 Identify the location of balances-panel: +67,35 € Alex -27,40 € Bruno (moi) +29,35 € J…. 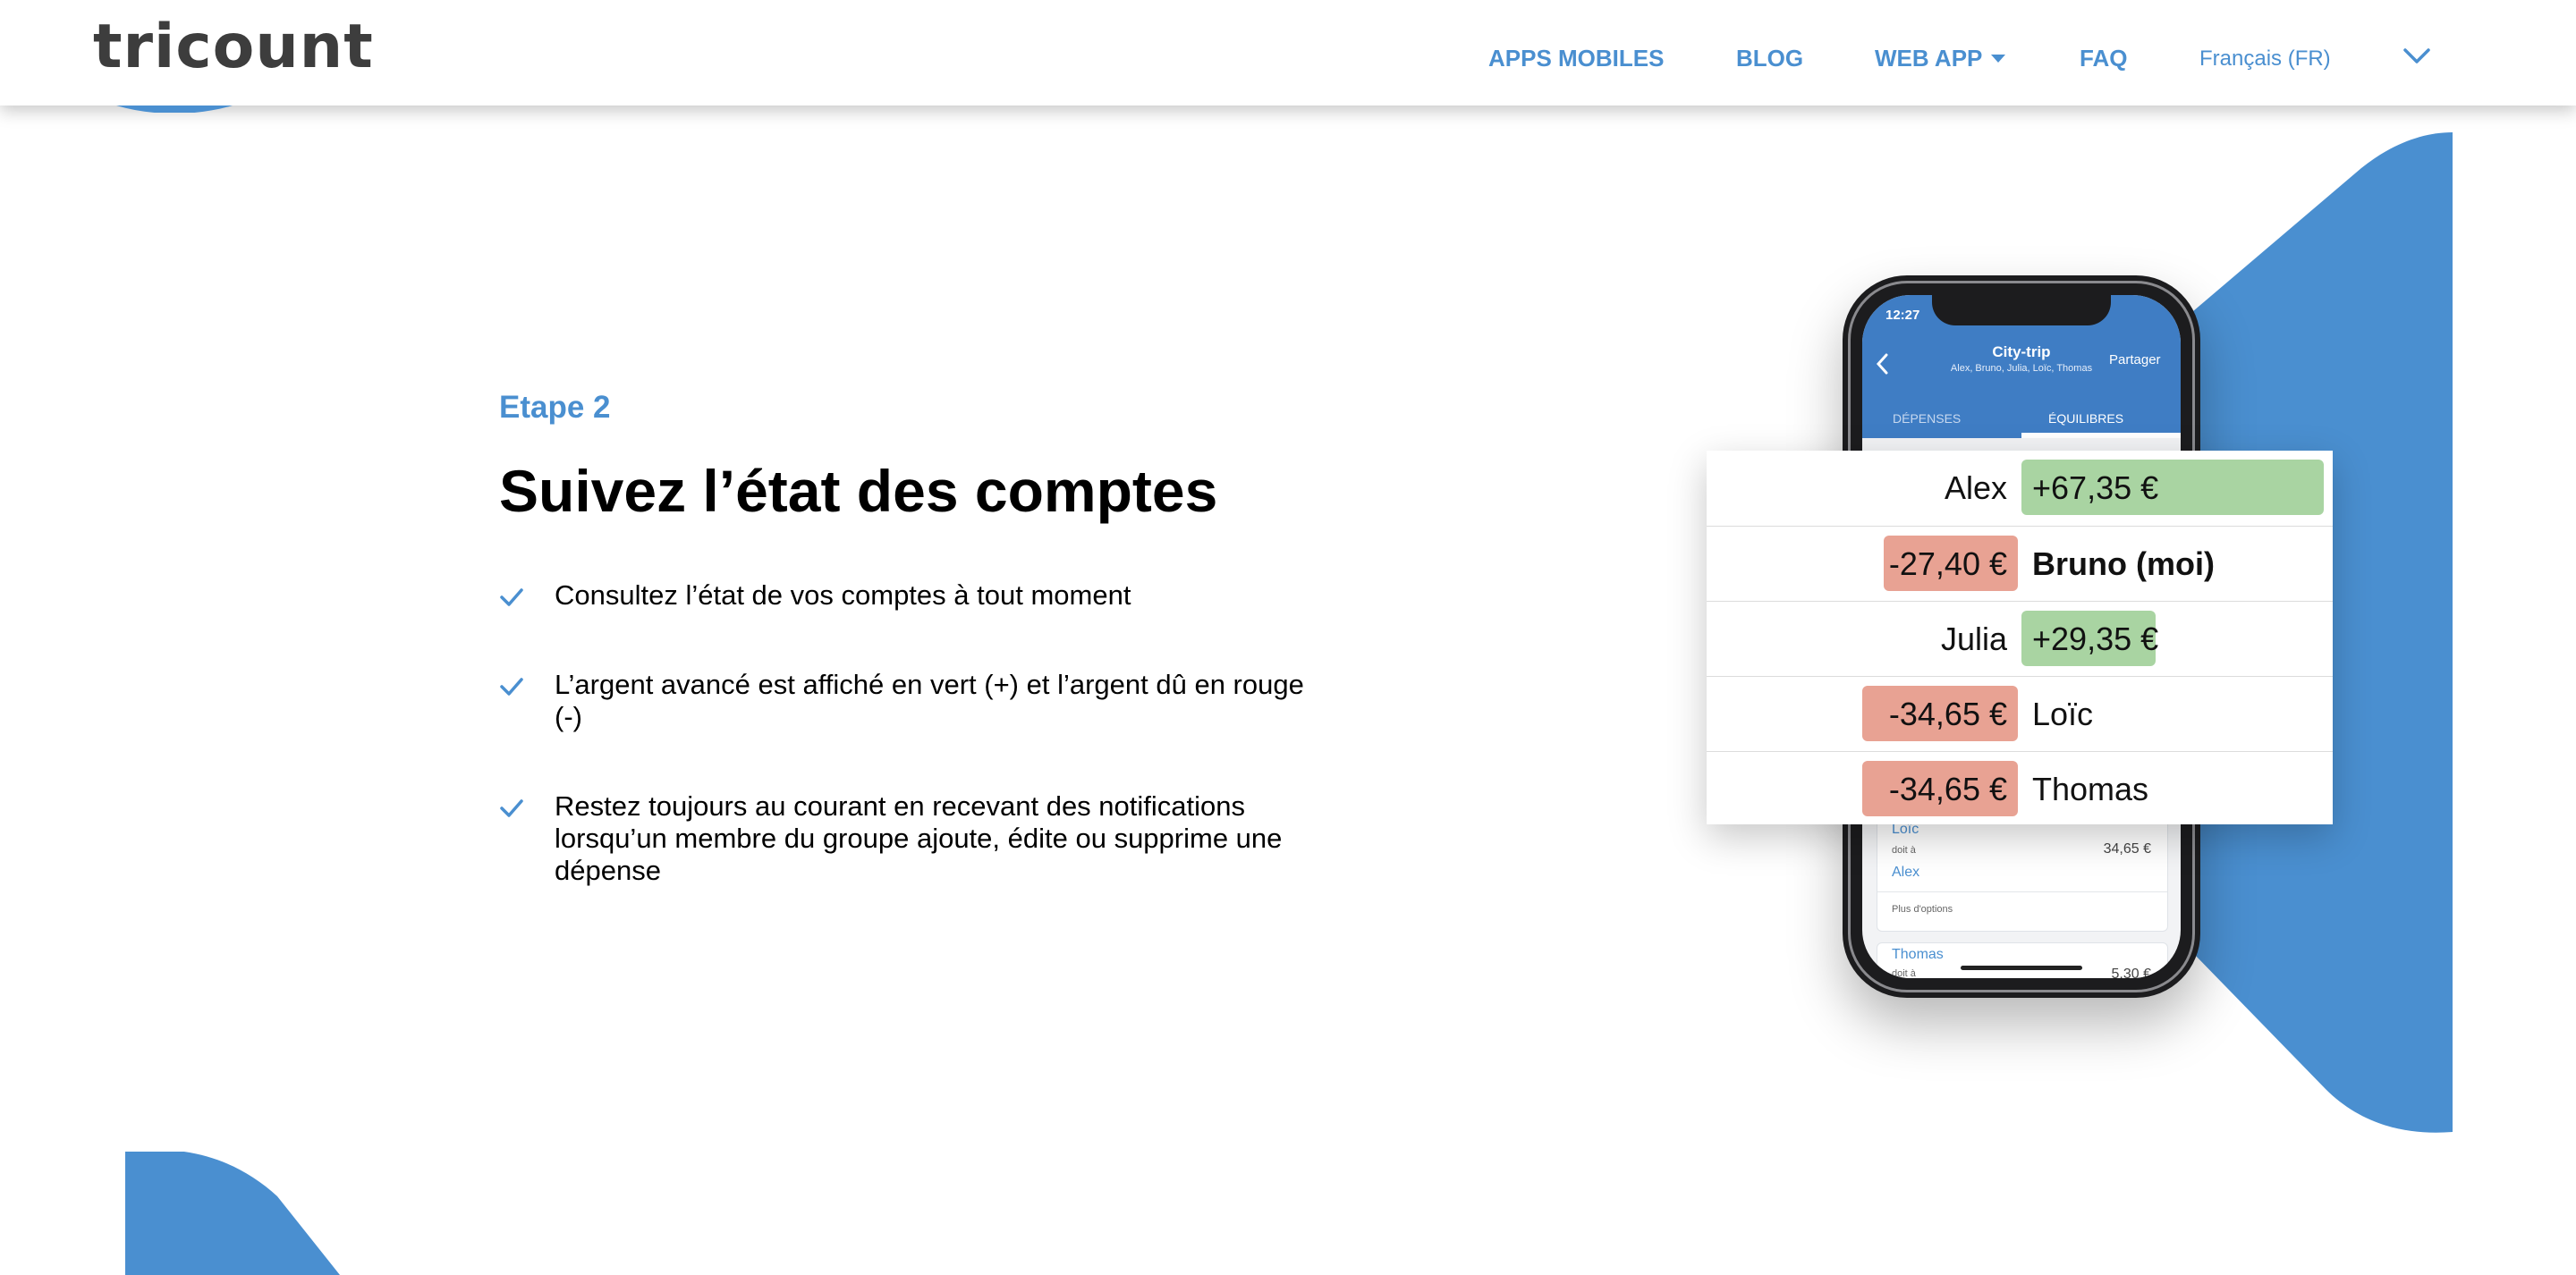
(2020, 637).